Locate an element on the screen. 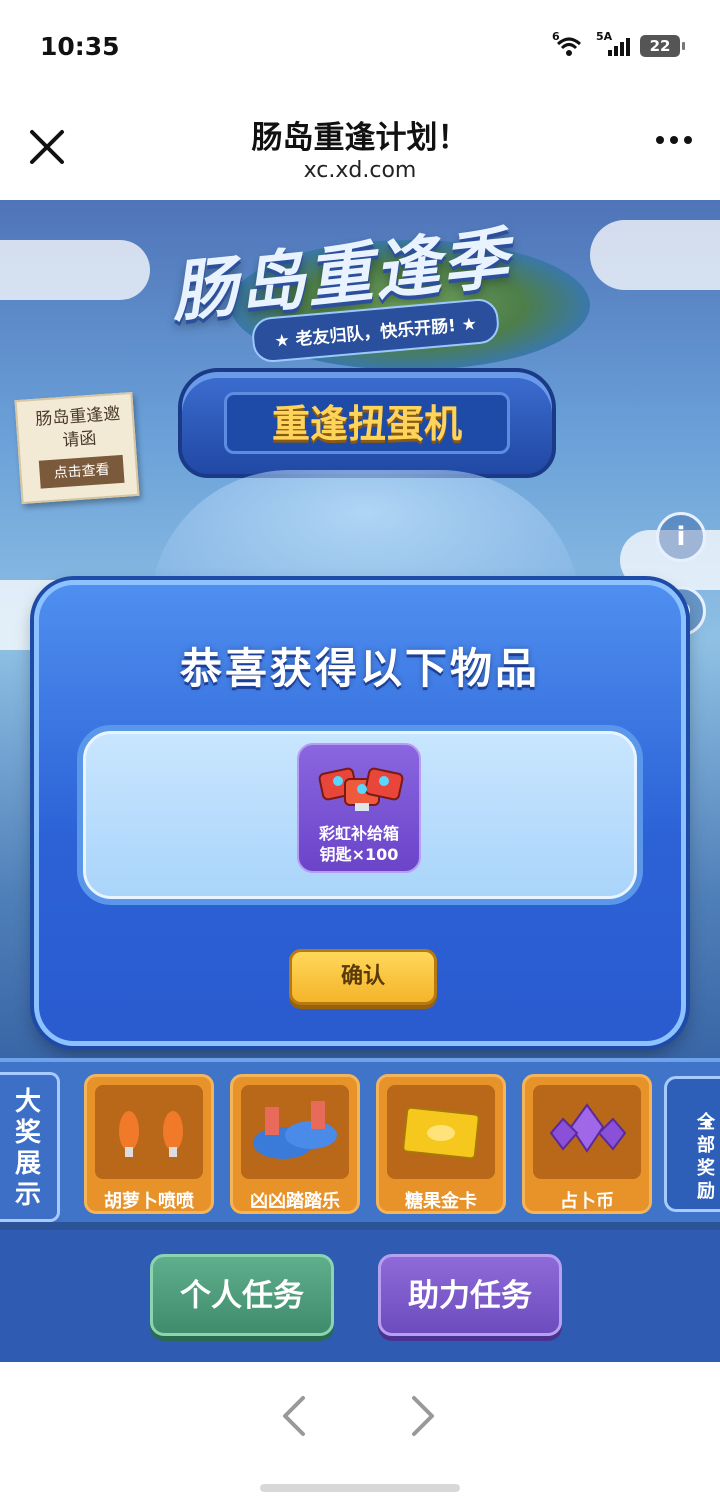  prize-name: 占卜币 is located at coordinates (587, 1201).